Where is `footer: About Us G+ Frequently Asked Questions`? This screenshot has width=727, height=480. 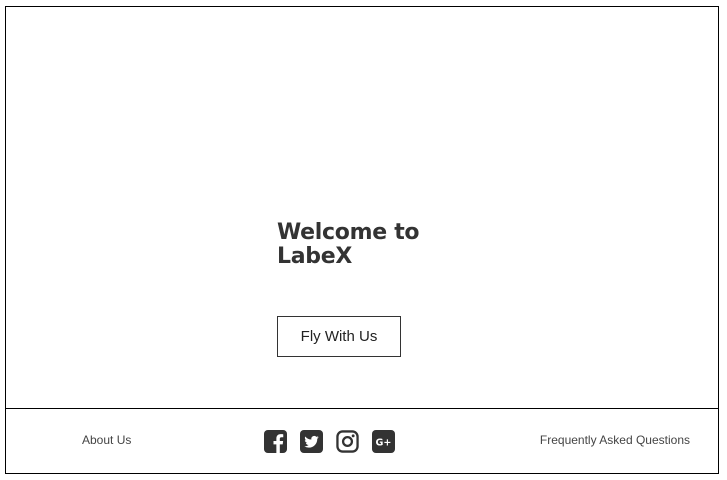 footer: About Us G+ Frequently Asked Questions is located at coordinates (362, 441).